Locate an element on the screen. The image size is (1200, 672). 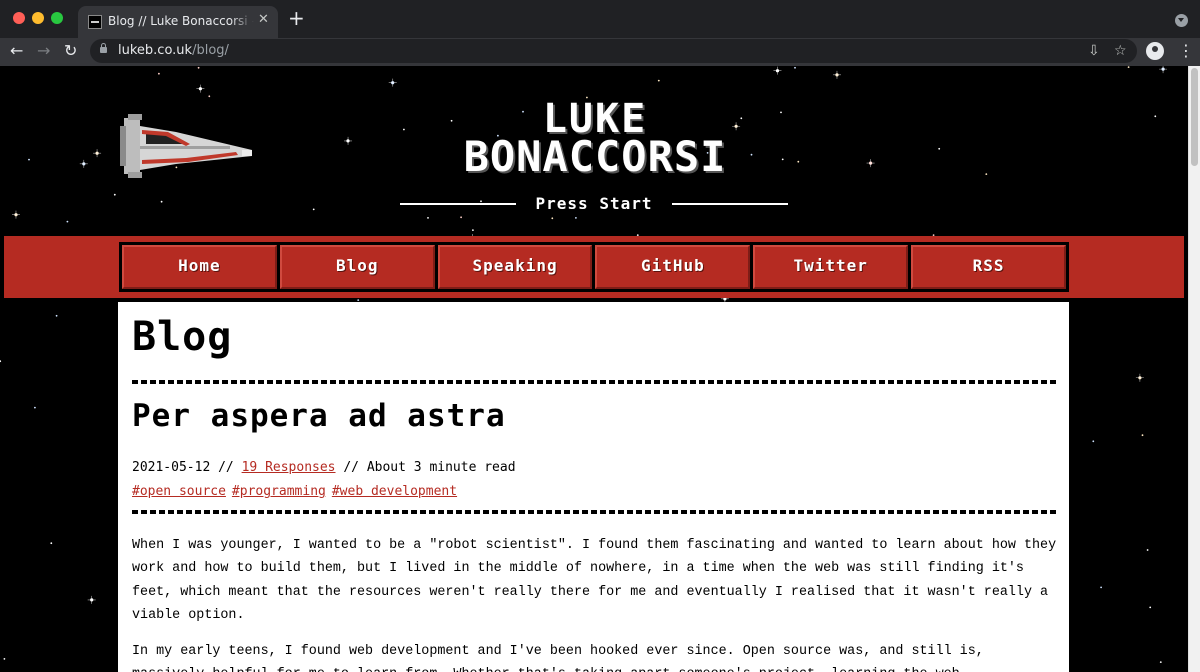
nav-github-link: GitHub is located at coordinates (673, 267).